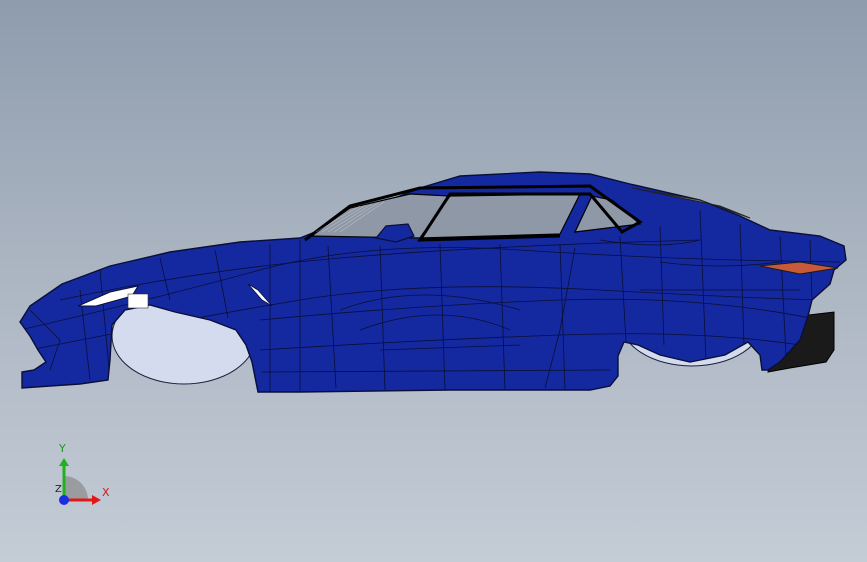 The height and width of the screenshot is (562, 867). What do you see at coordinates (106, 492) in the screenshot?
I see `x-axis-label: X` at bounding box center [106, 492].